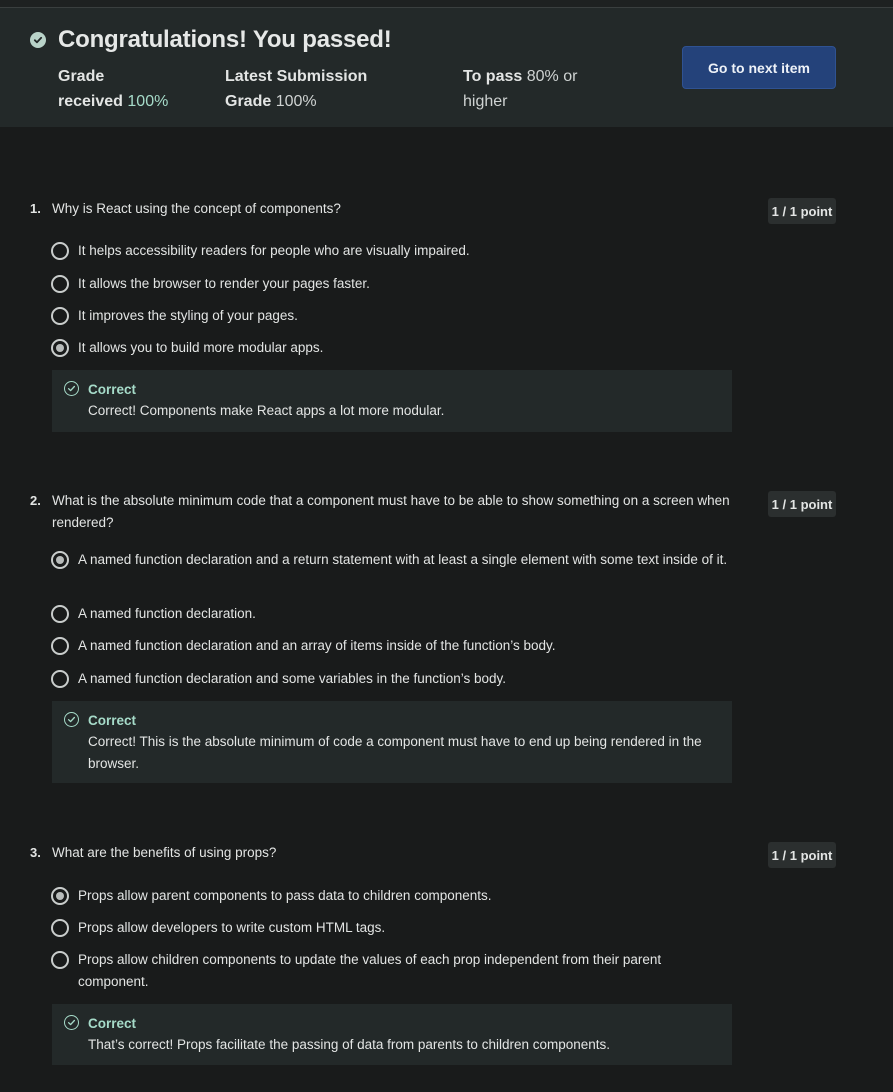  What do you see at coordinates (296, 76) in the screenshot?
I see `latest-label: Latest Submission` at bounding box center [296, 76].